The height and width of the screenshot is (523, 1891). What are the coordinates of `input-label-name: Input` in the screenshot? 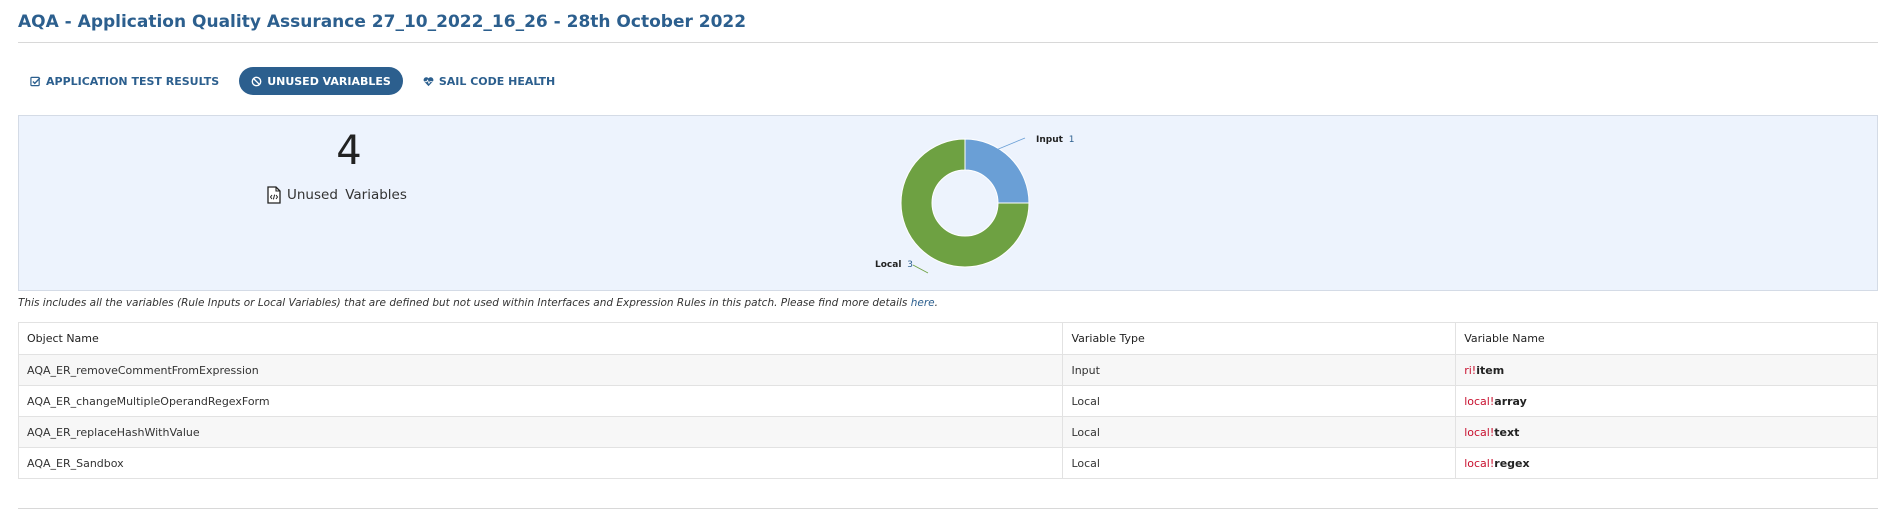 It's located at (1050, 140).